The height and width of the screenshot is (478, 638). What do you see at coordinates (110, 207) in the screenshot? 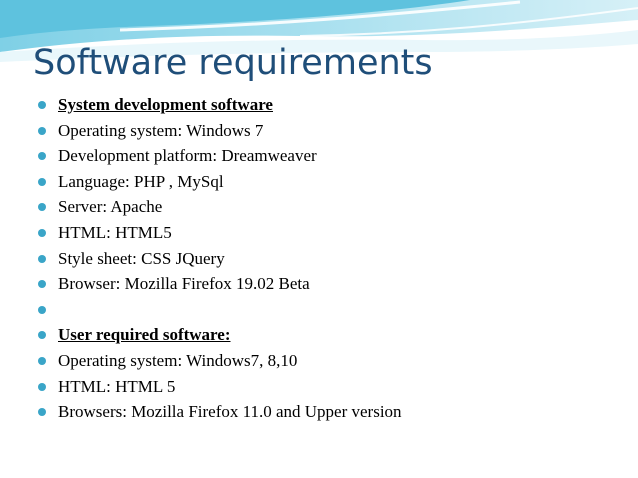
I see `bullet-text: Server: Apache` at bounding box center [110, 207].